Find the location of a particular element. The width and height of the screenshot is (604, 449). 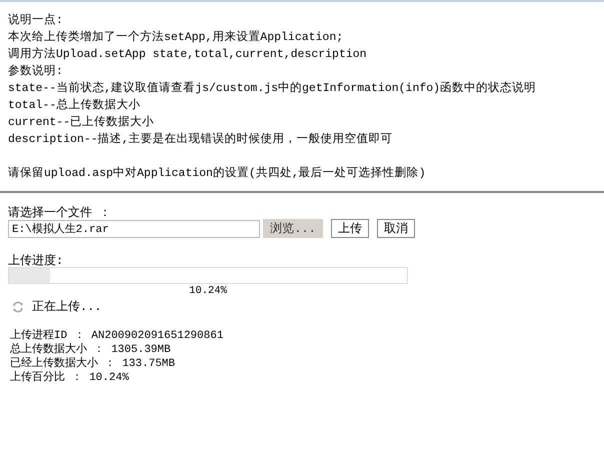

info-line: 已经上传数据大小 ： 133.75MB is located at coordinates (93, 364).